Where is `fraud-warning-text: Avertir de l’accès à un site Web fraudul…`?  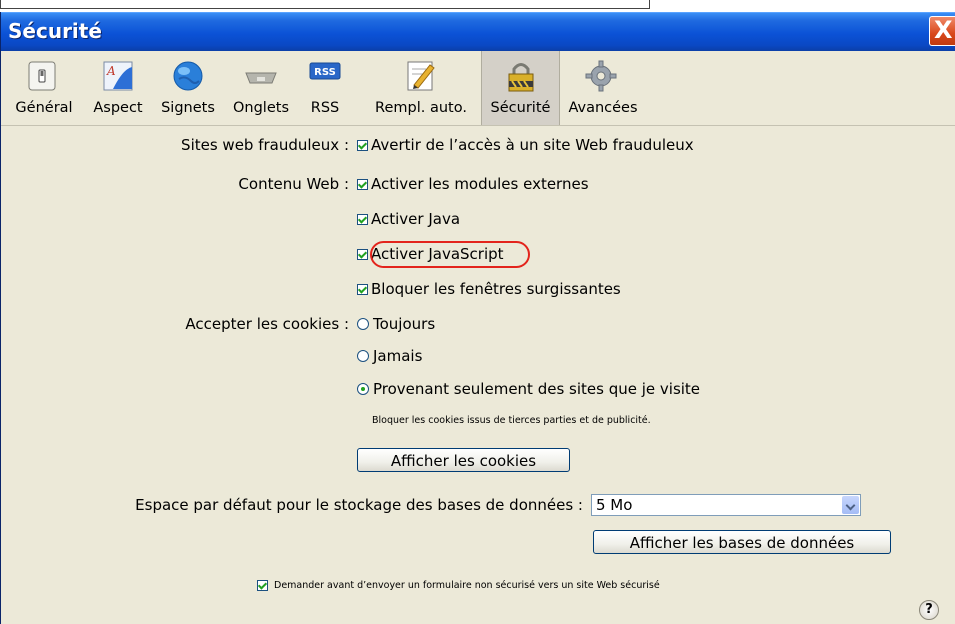
fraud-warning-text: Avertir de l’accès à un site Web fraudul… is located at coordinates (532, 145).